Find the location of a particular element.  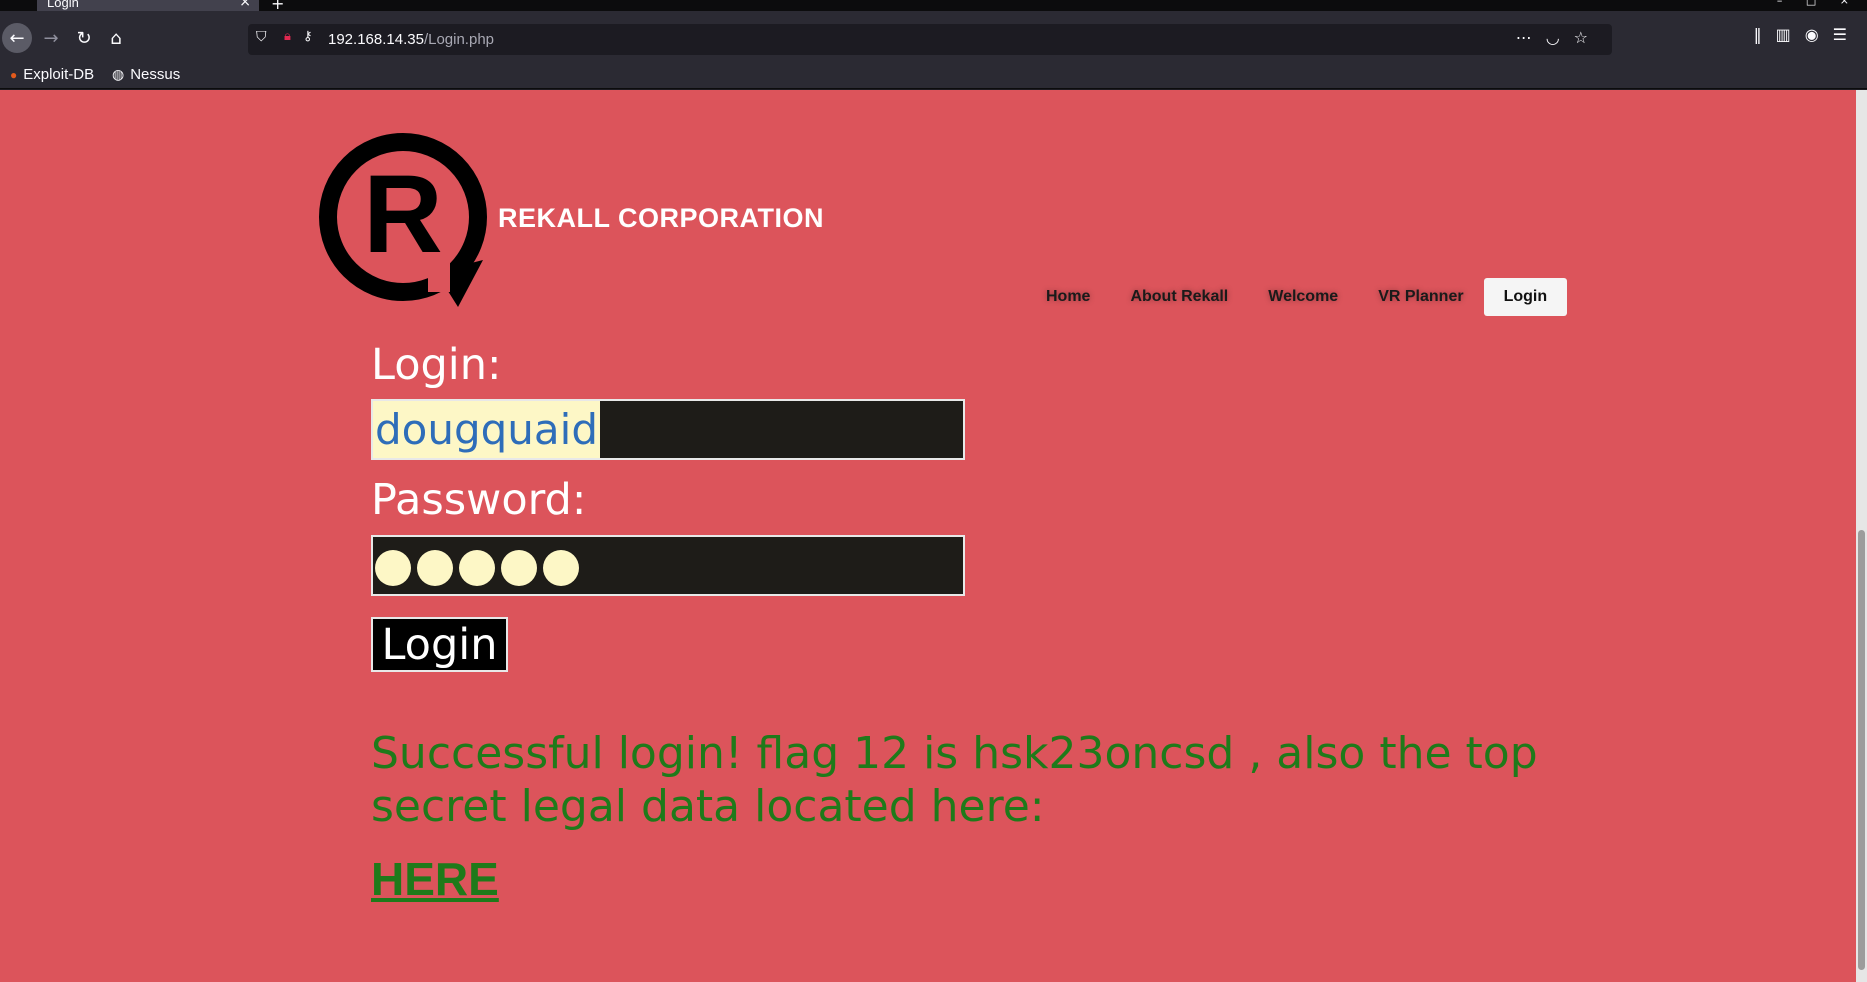

here-link: HERE is located at coordinates (435, 879).